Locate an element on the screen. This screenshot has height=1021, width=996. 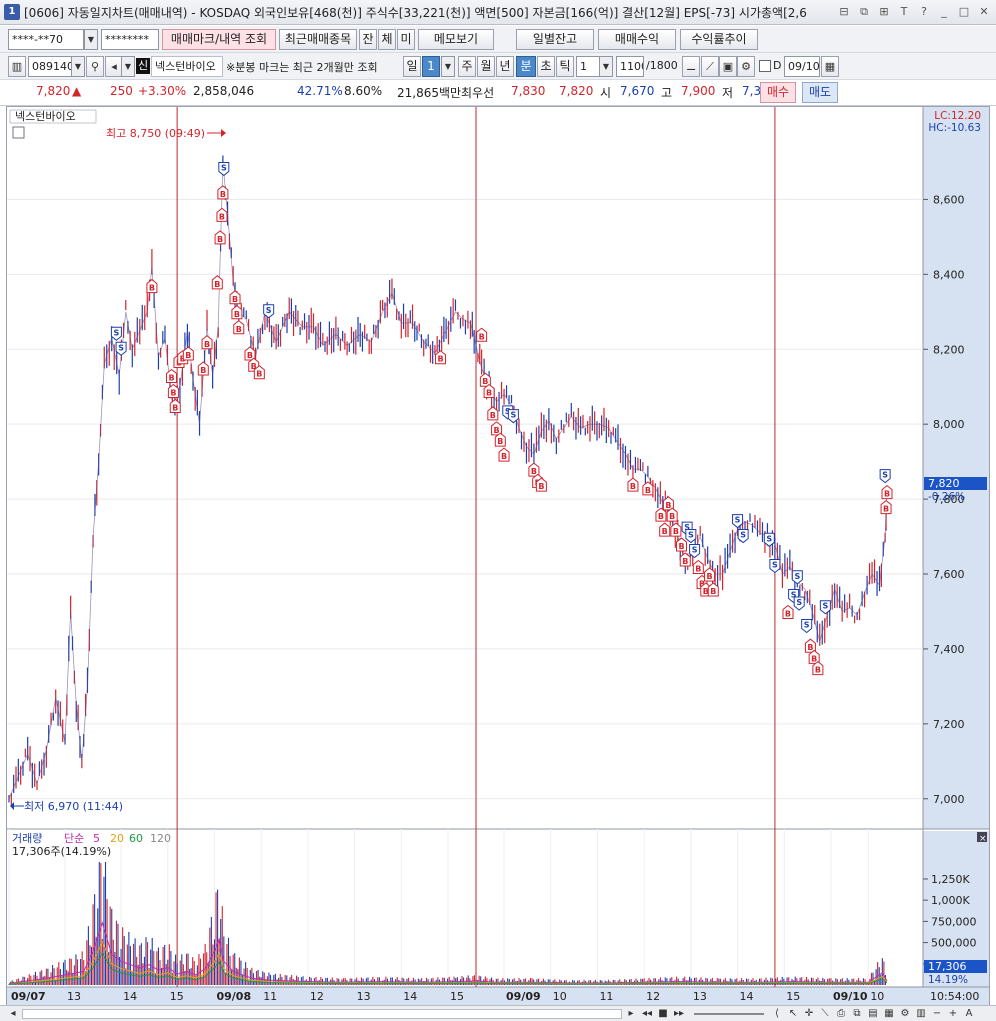
time-tick-label: 12 is located at coordinates (317, 996).